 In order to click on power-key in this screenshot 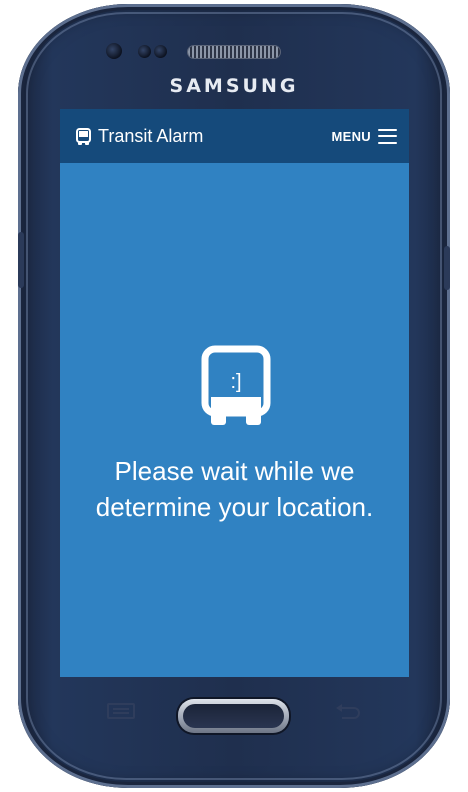, I will do `click(447, 268)`.